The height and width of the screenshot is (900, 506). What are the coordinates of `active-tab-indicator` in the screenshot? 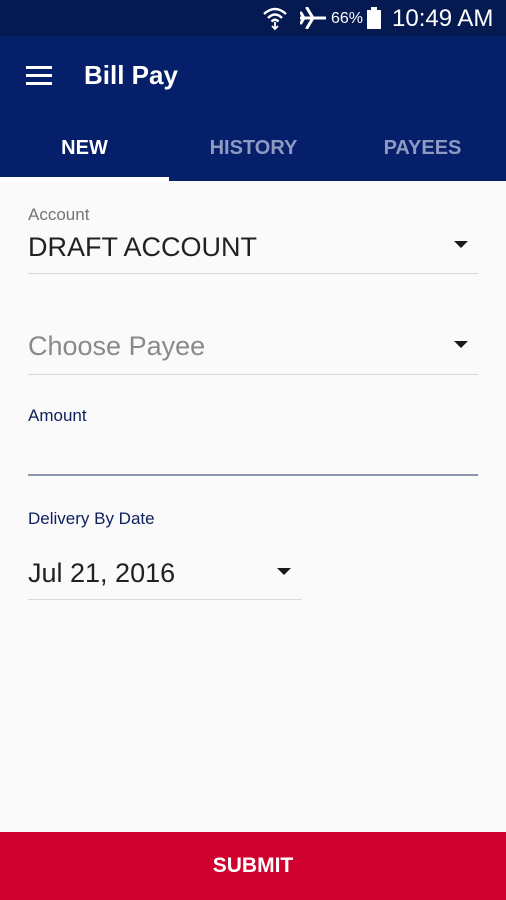 It's located at (84, 179).